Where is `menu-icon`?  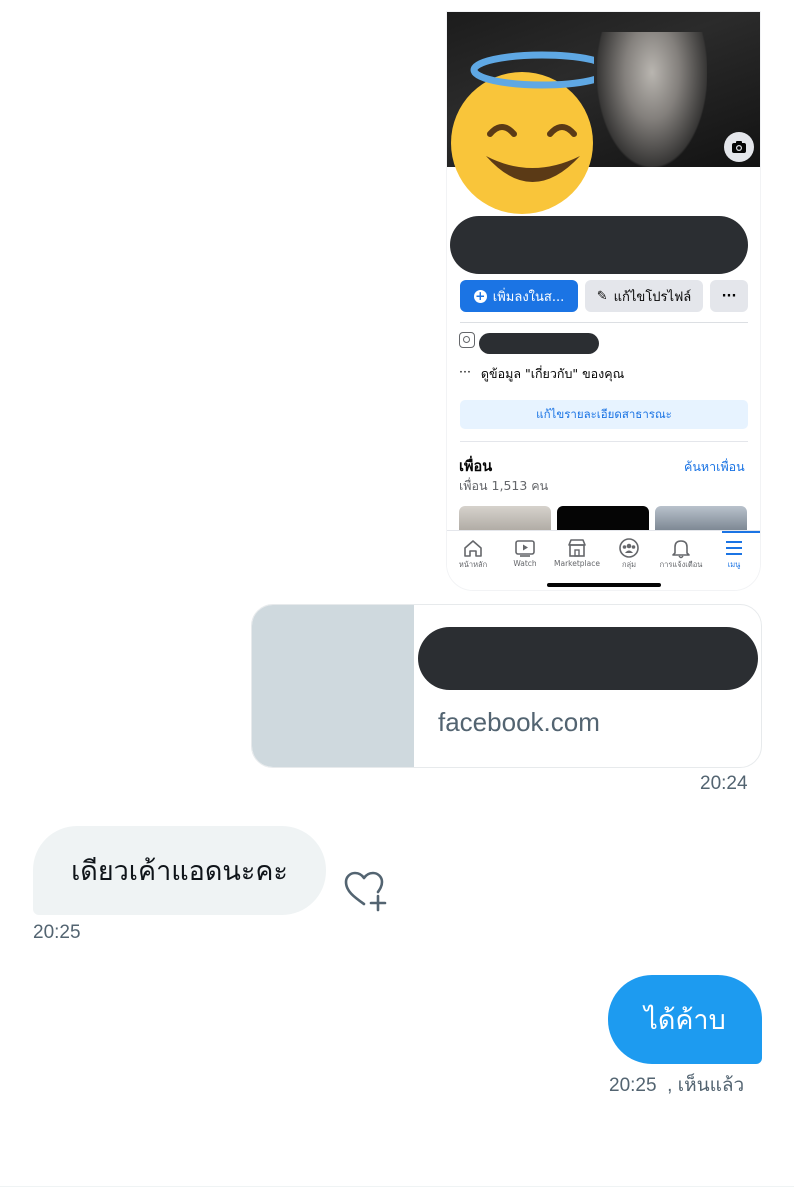 menu-icon is located at coordinates (734, 548).